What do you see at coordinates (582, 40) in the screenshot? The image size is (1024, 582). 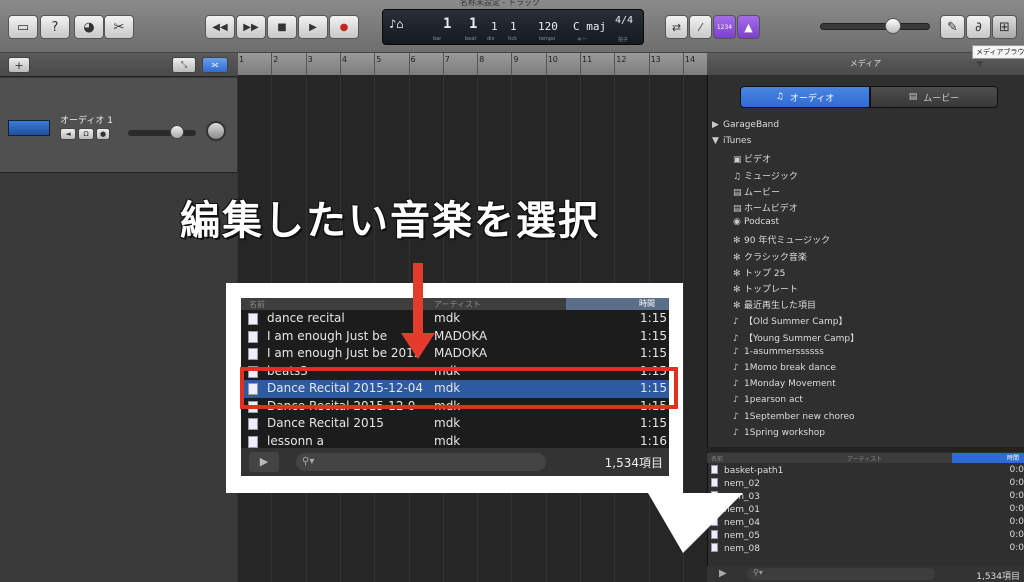 I see `lcd-label-key: キー` at bounding box center [582, 40].